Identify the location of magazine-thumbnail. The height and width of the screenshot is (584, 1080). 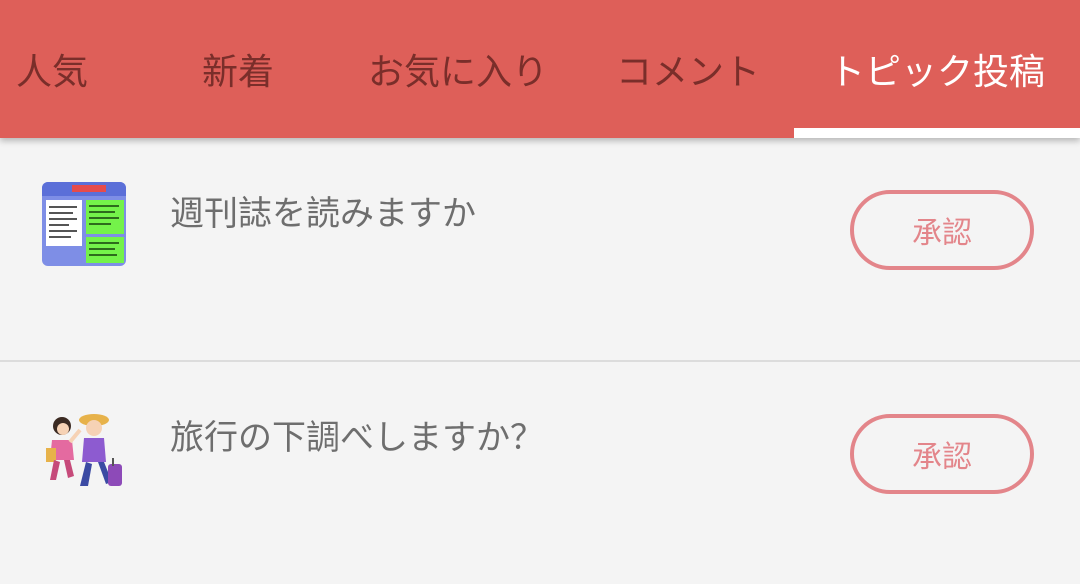
(84, 224).